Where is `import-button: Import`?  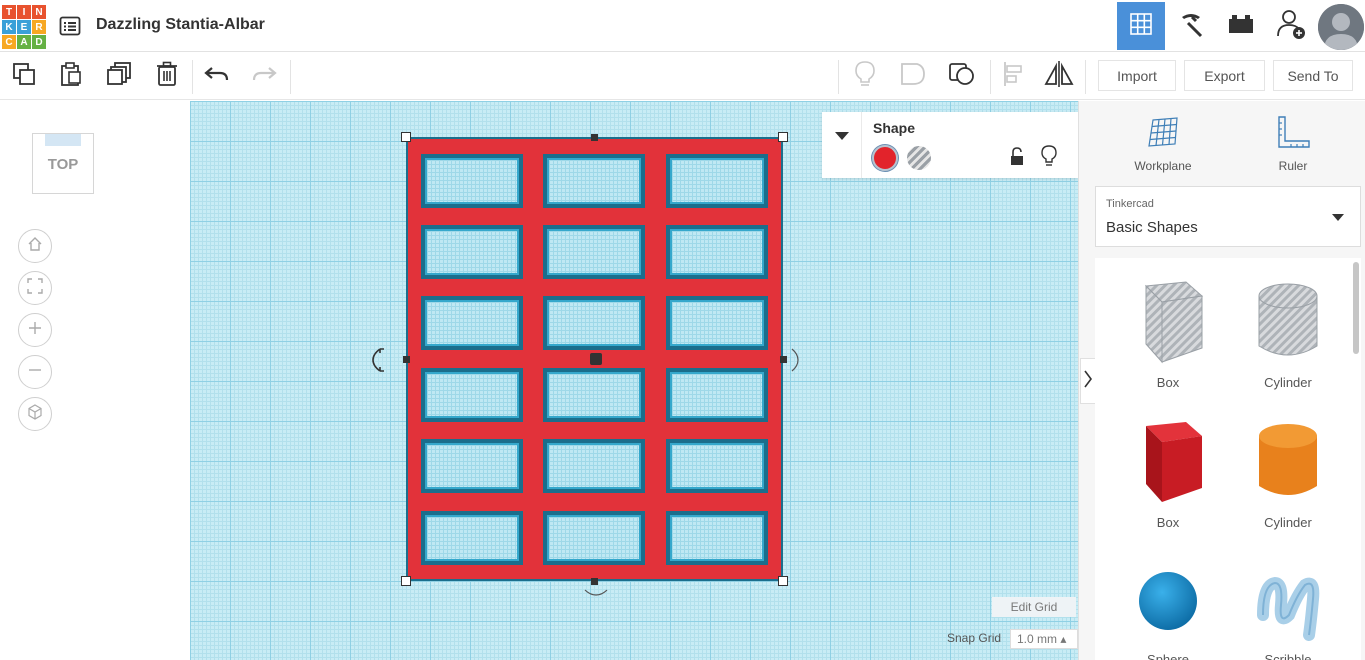
import-button: Import is located at coordinates (1137, 75).